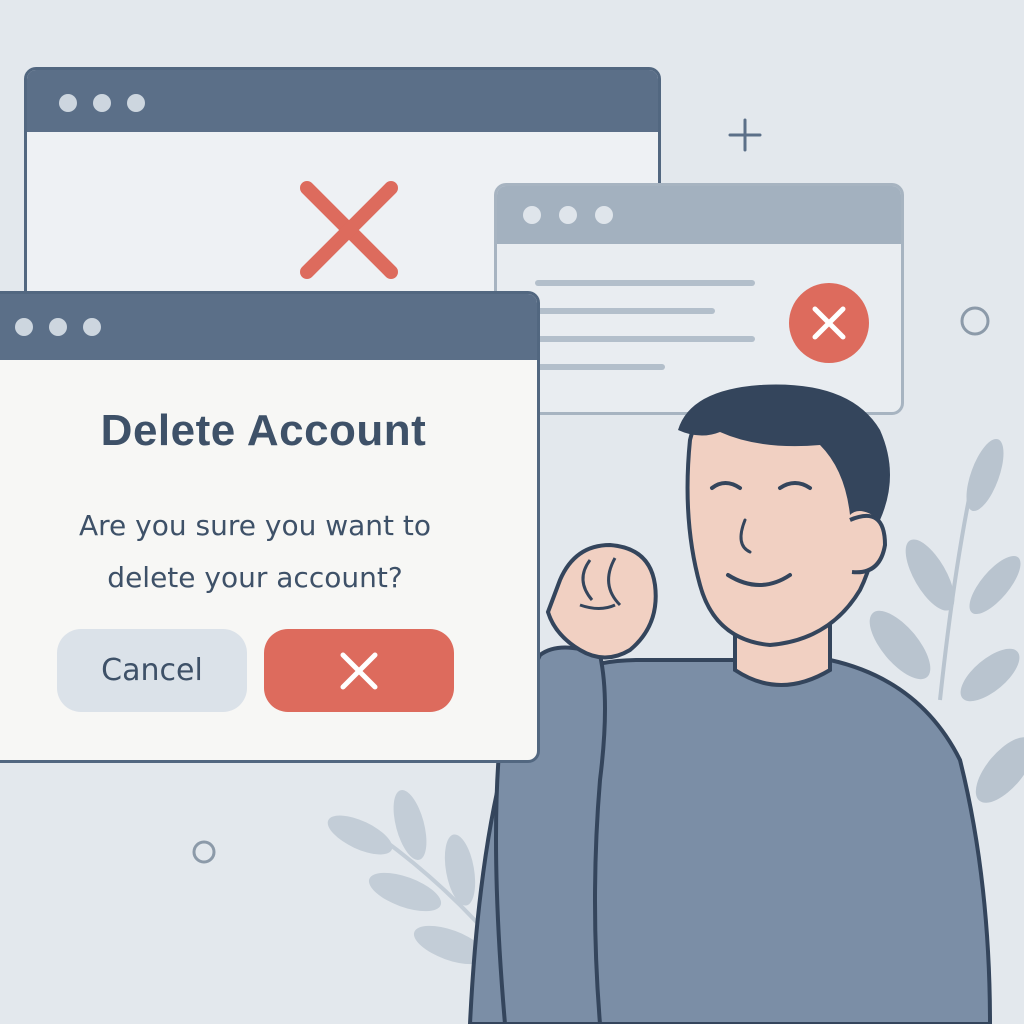 Image resolution: width=1024 pixels, height=1024 pixels. I want to click on dialog-titlebar, so click(268, 327).